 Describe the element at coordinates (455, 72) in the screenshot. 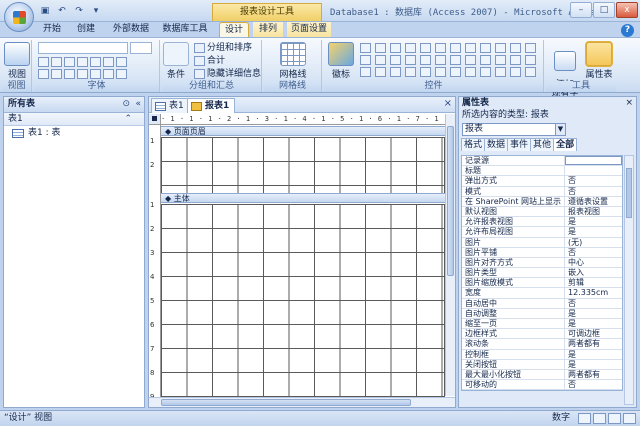

I see `insert-activex-icon` at that location.